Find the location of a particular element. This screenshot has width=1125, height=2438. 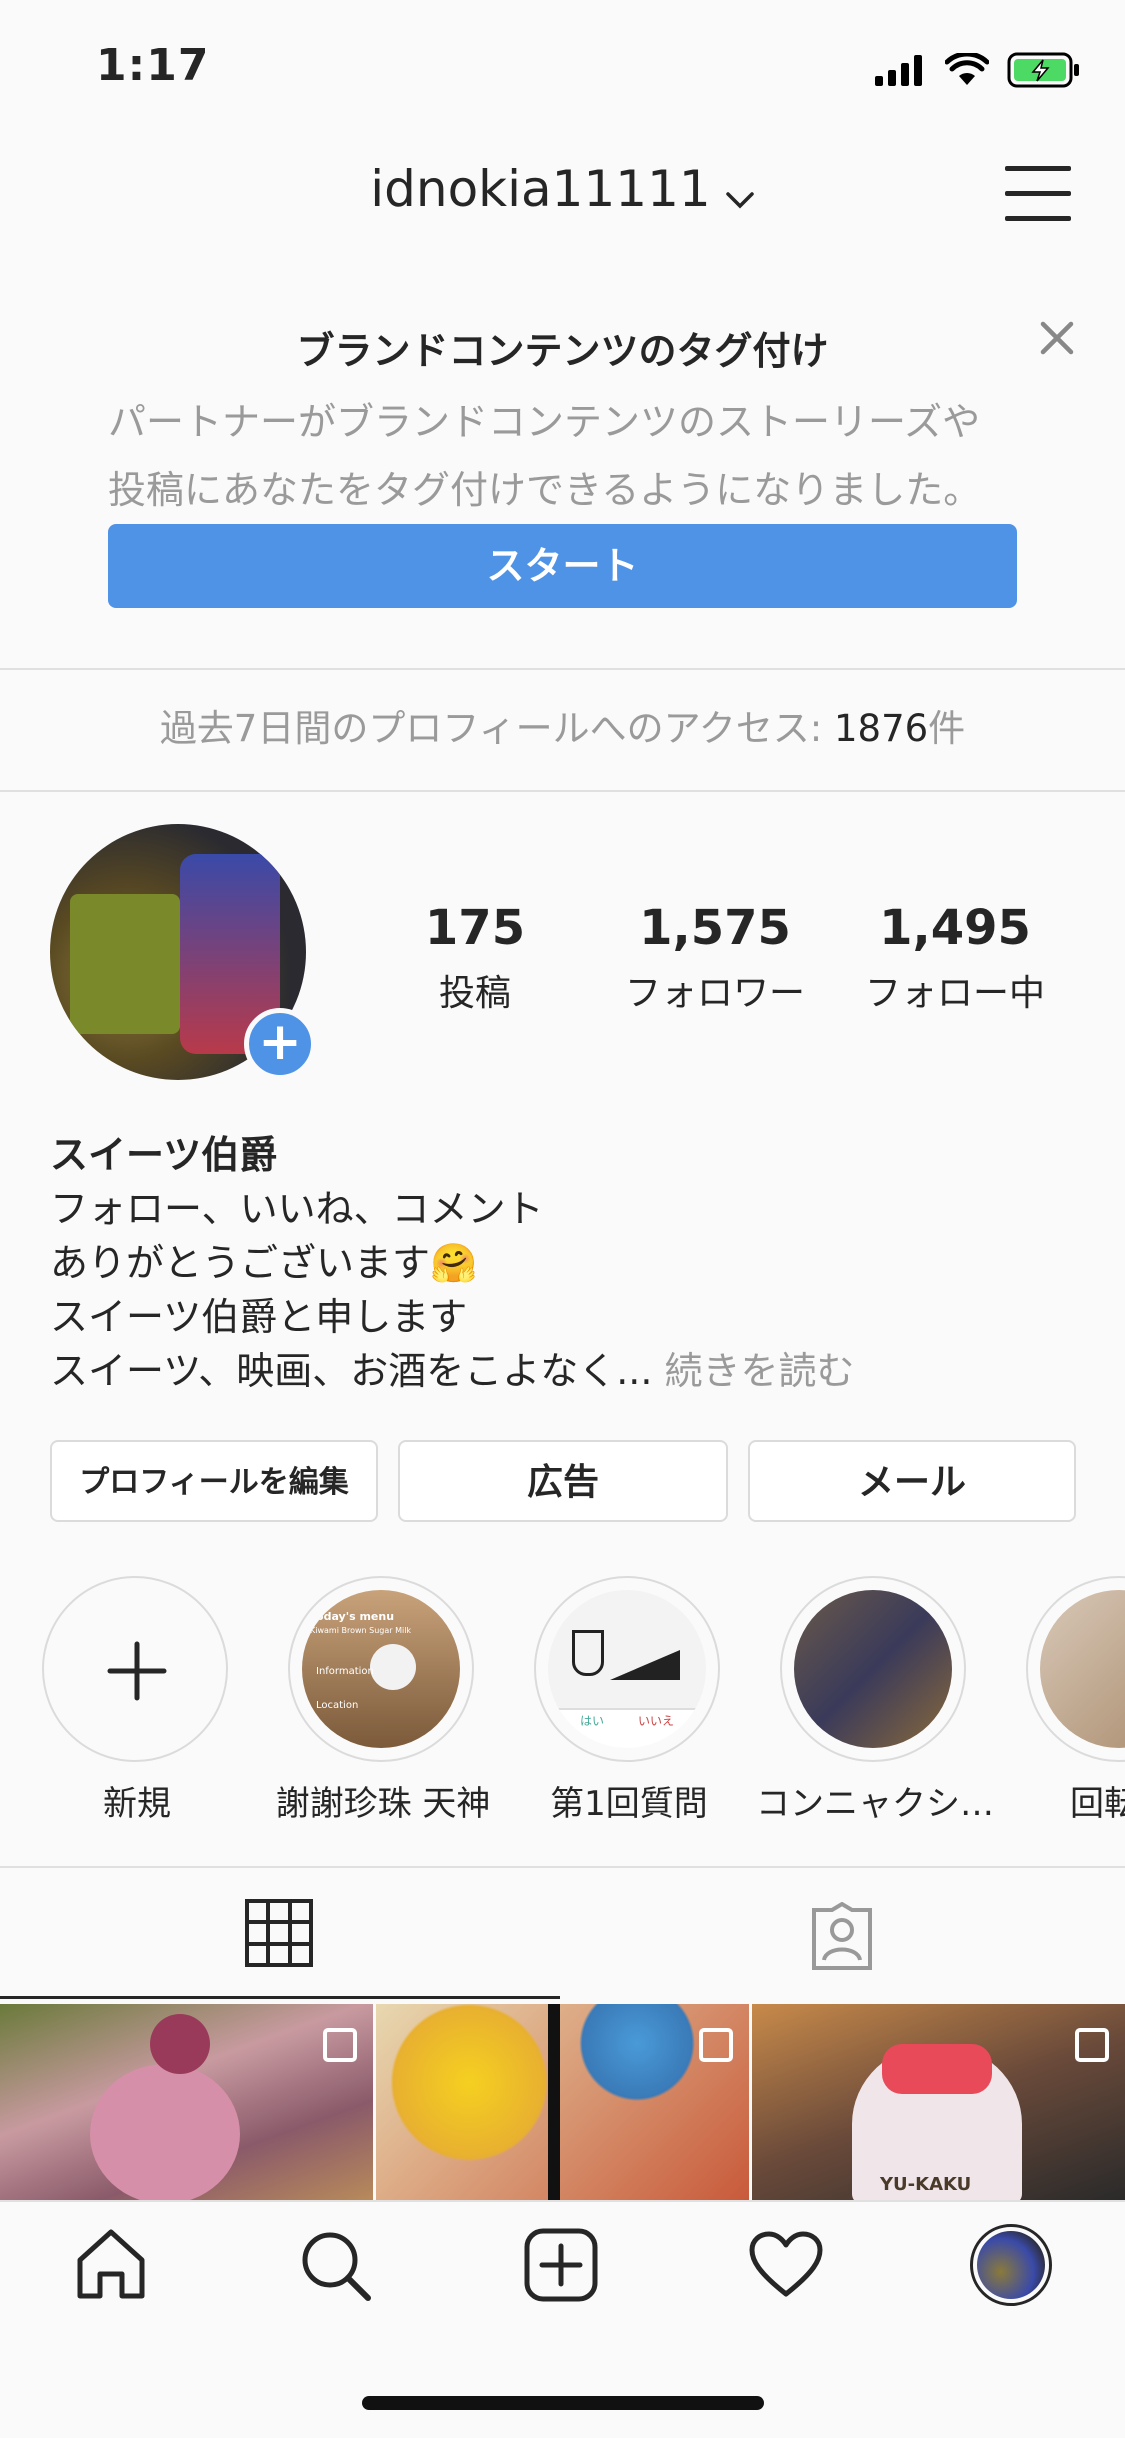

bio-line: フォロー、いいね、コメント is located at coordinates (297, 1209).